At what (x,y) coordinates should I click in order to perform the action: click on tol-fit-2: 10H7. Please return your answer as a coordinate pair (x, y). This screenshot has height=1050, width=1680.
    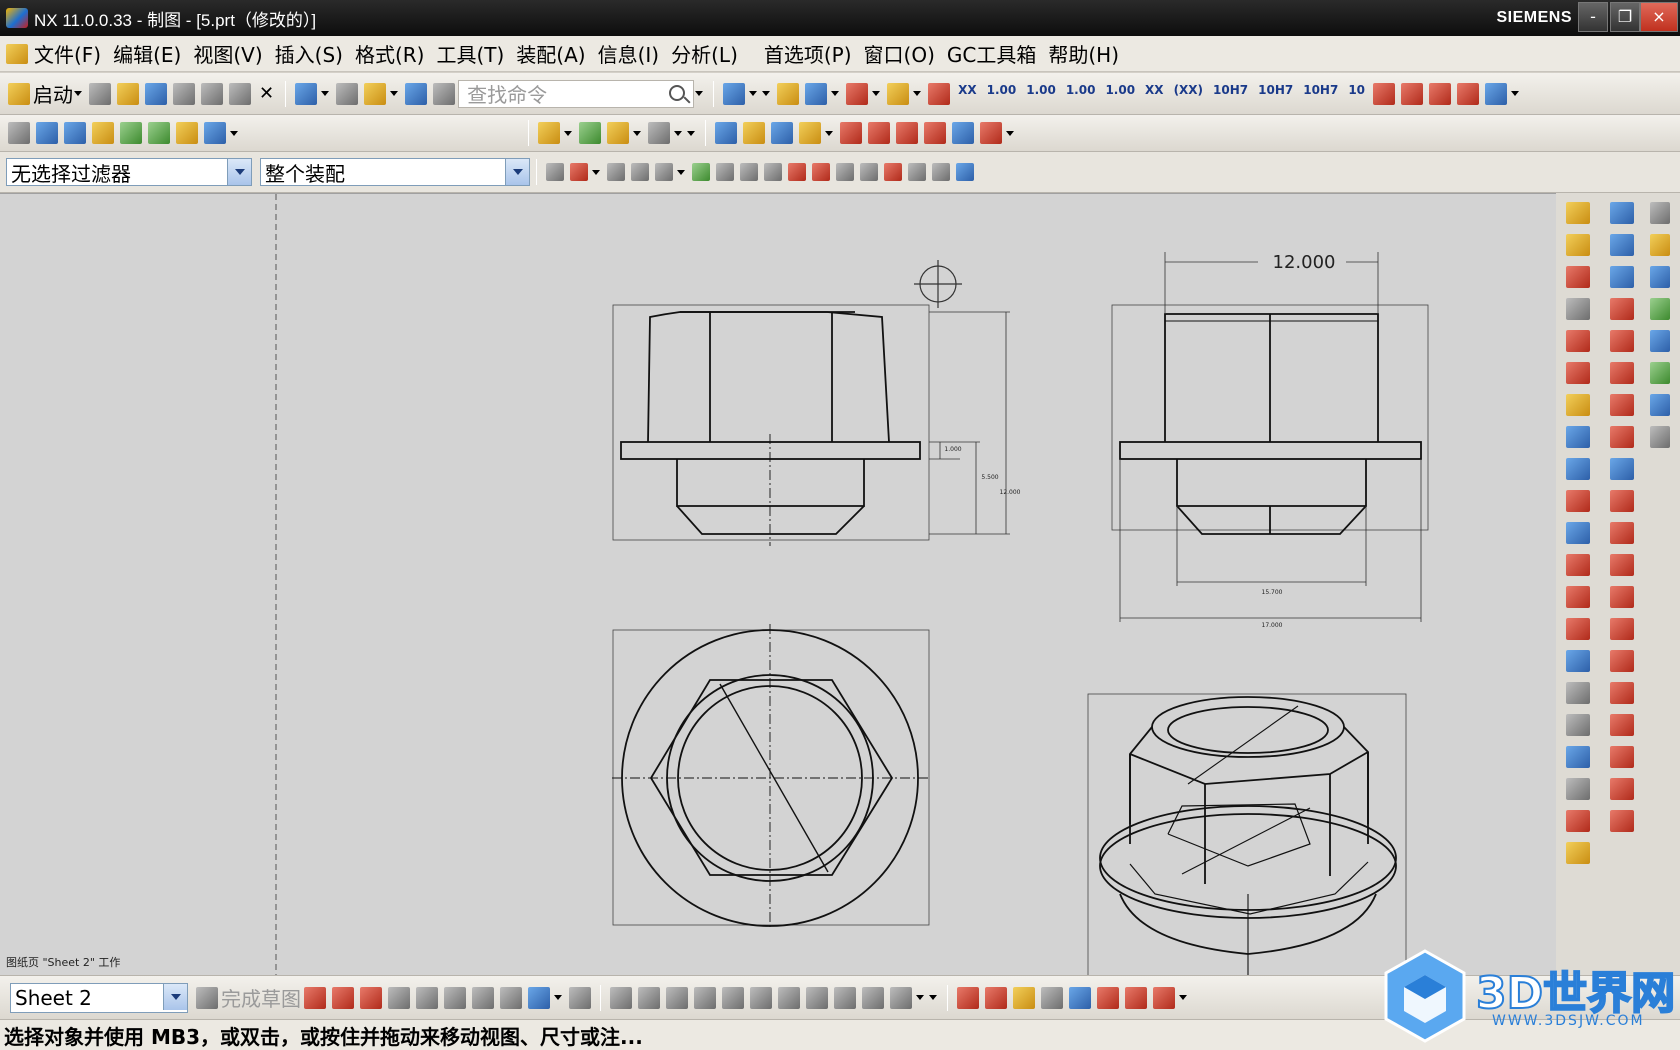
    Looking at the image, I should click on (1320, 94).